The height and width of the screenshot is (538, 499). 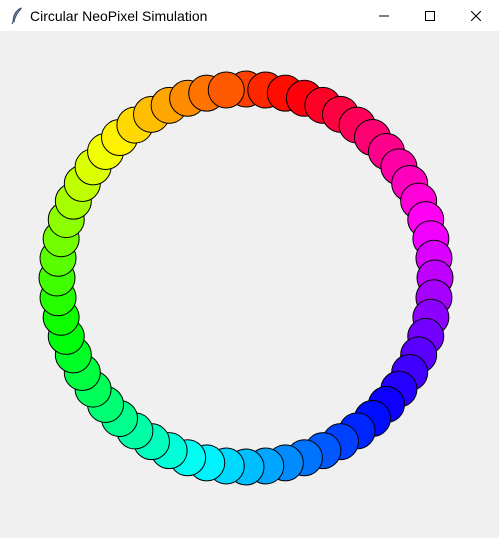 I want to click on led-pixel, so click(x=226, y=90).